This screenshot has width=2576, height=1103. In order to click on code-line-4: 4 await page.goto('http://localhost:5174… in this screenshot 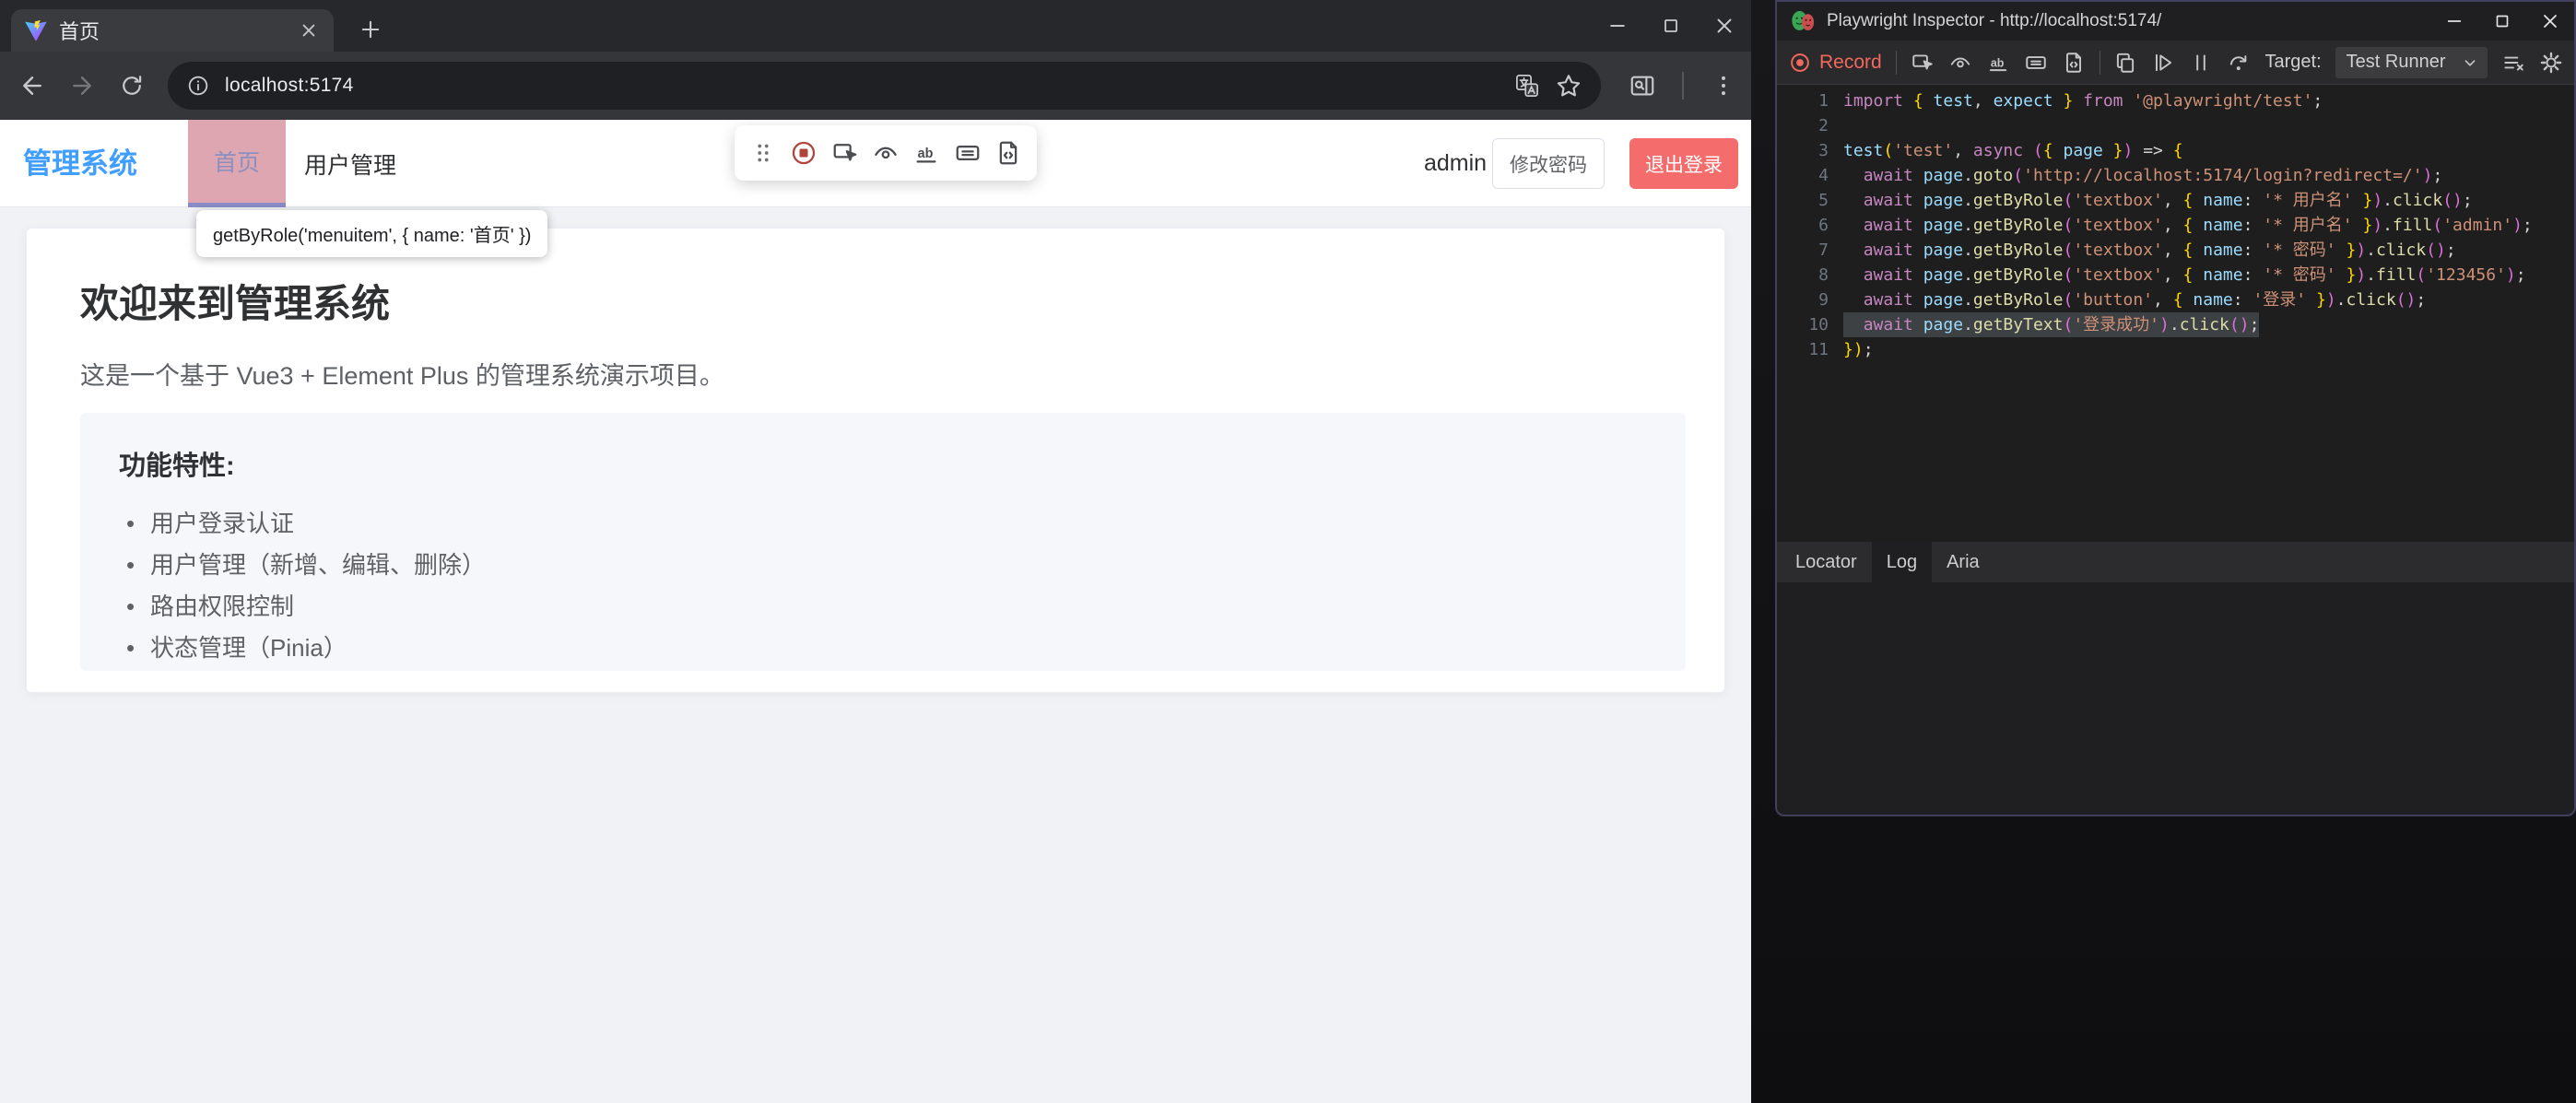, I will do `click(2175, 175)`.